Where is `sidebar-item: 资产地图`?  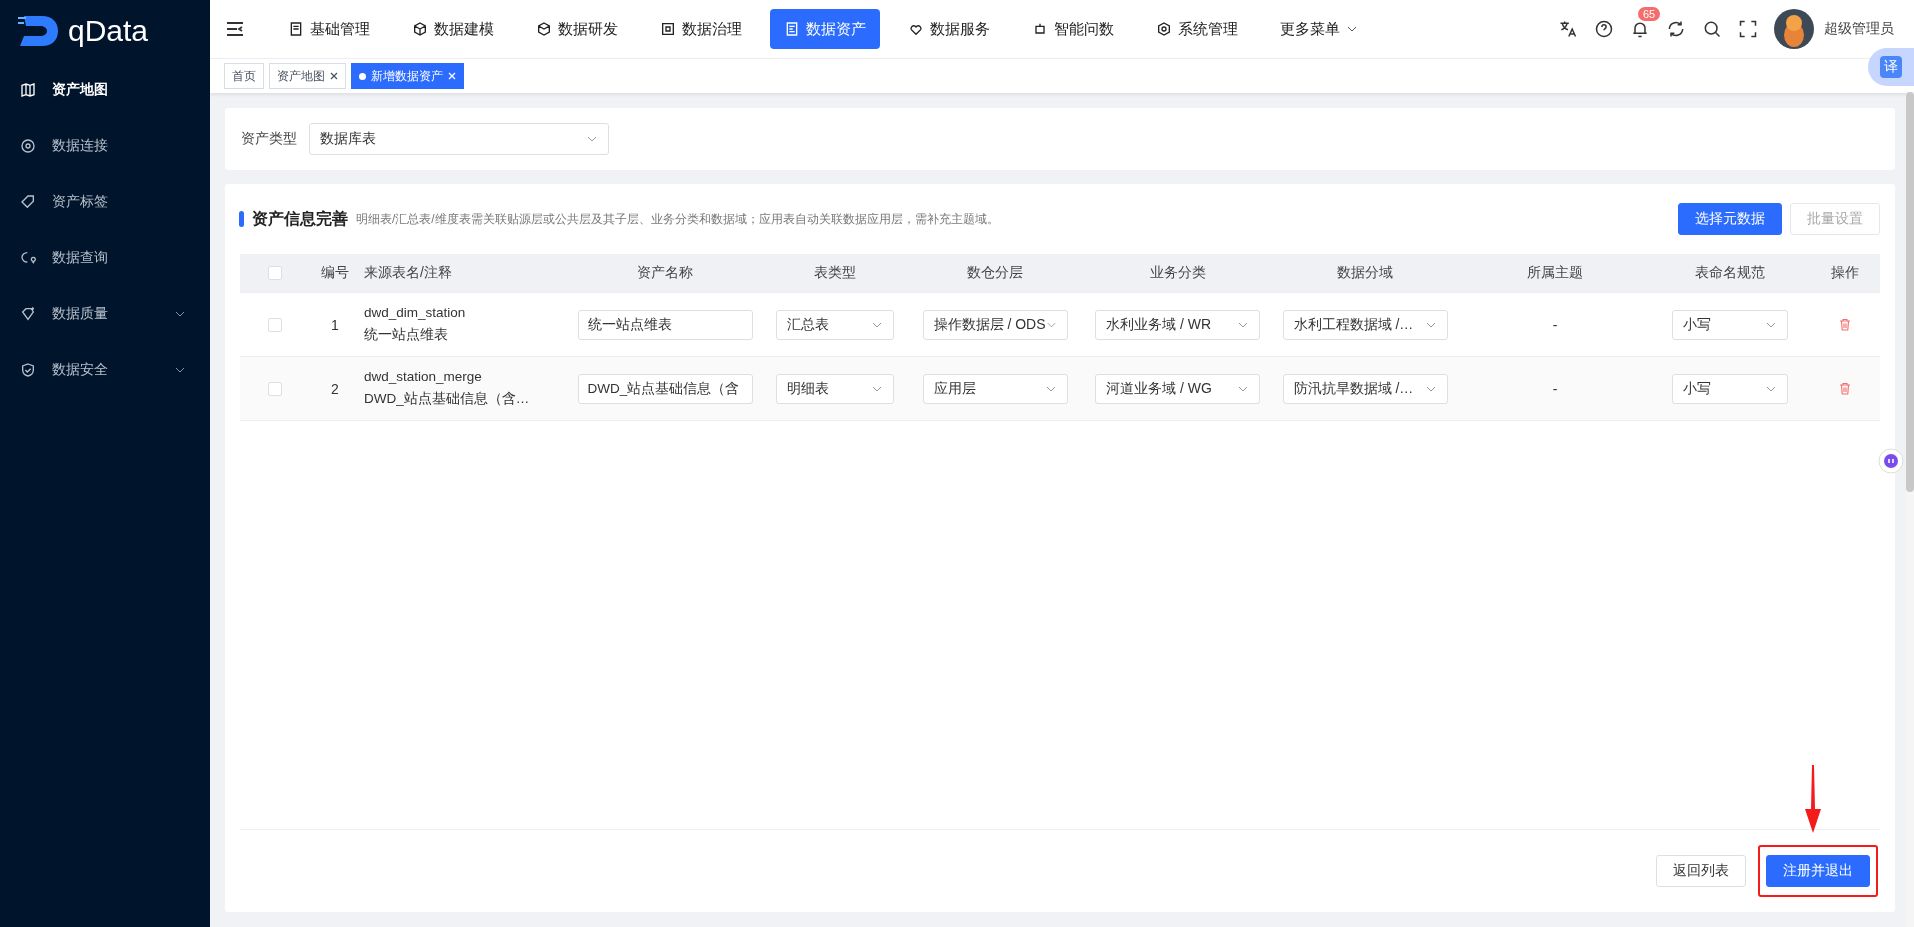 sidebar-item: 资产地图 is located at coordinates (105, 90).